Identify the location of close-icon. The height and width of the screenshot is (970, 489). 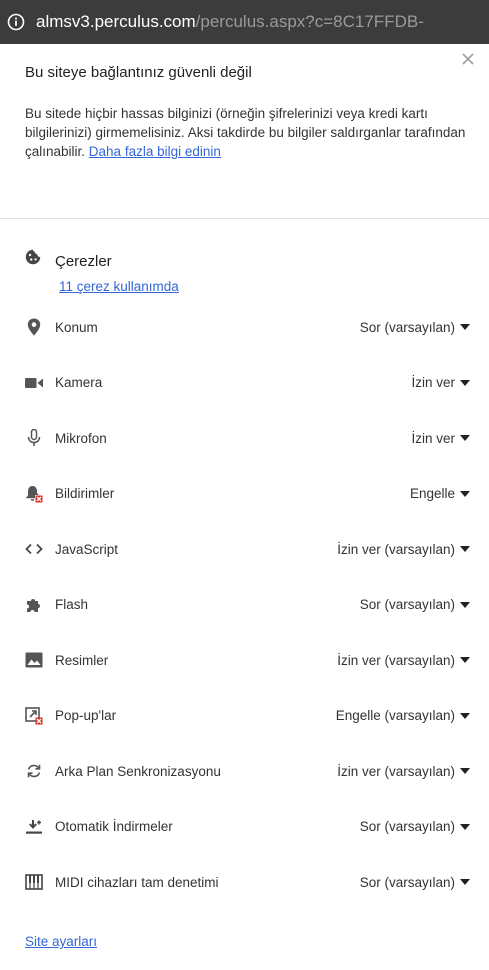
(468, 59).